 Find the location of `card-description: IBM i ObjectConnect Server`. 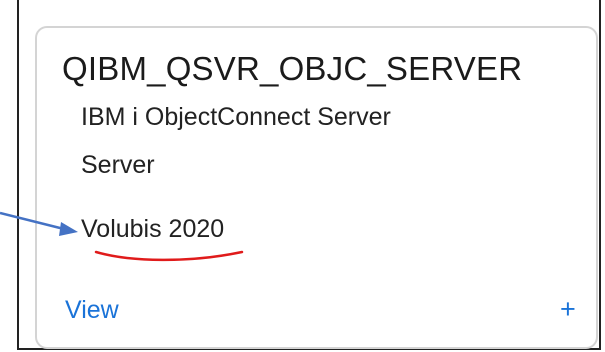

card-description: IBM i ObjectConnect Server is located at coordinates (236, 117).